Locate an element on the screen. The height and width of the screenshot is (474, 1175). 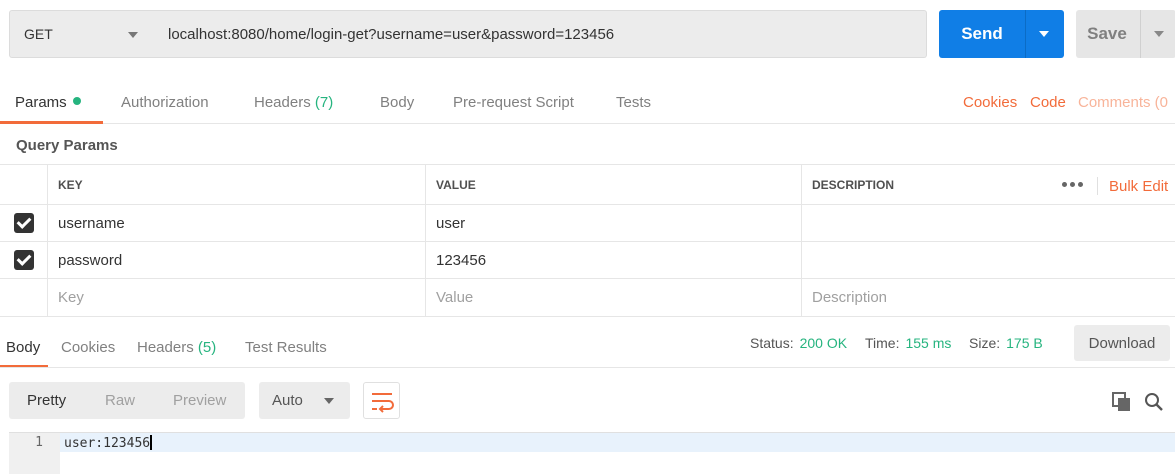
cookies-link: Cookies is located at coordinates (990, 102).